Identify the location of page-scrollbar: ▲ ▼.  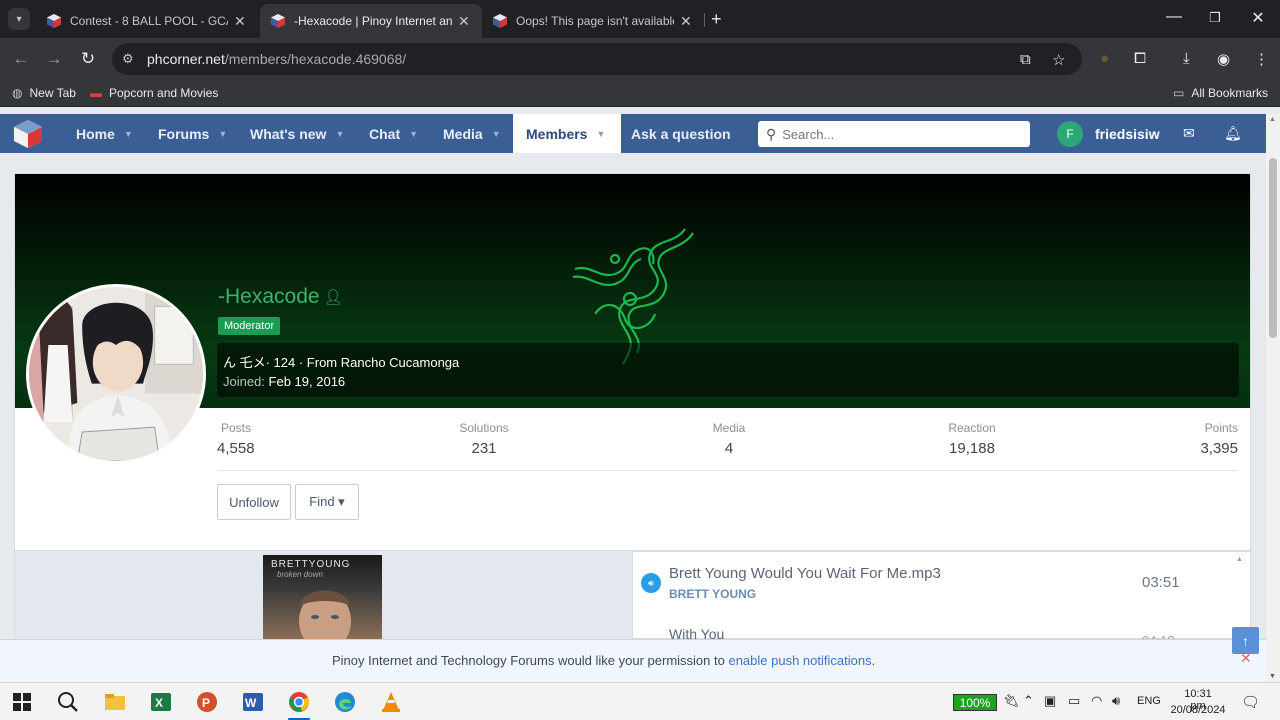
(1273, 398).